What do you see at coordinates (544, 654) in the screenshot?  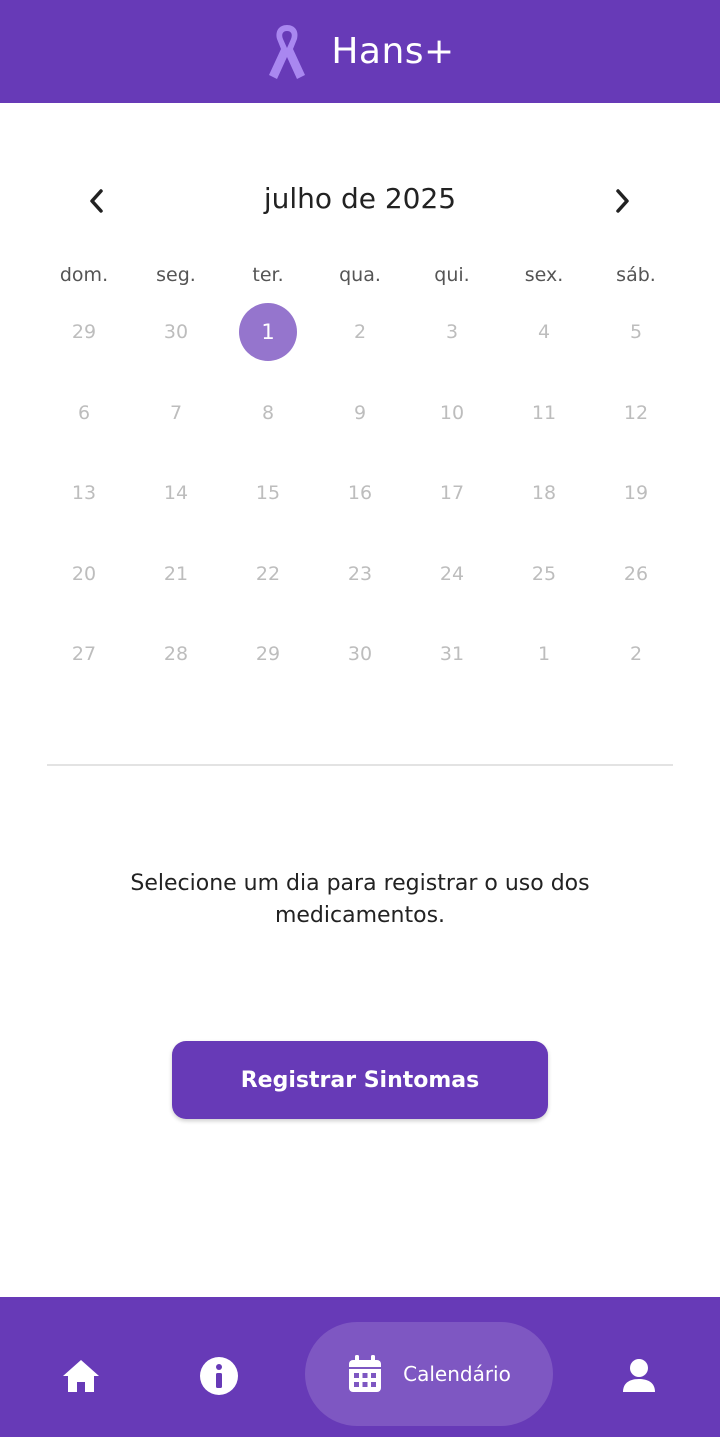 I see `calendar-day: 1` at bounding box center [544, 654].